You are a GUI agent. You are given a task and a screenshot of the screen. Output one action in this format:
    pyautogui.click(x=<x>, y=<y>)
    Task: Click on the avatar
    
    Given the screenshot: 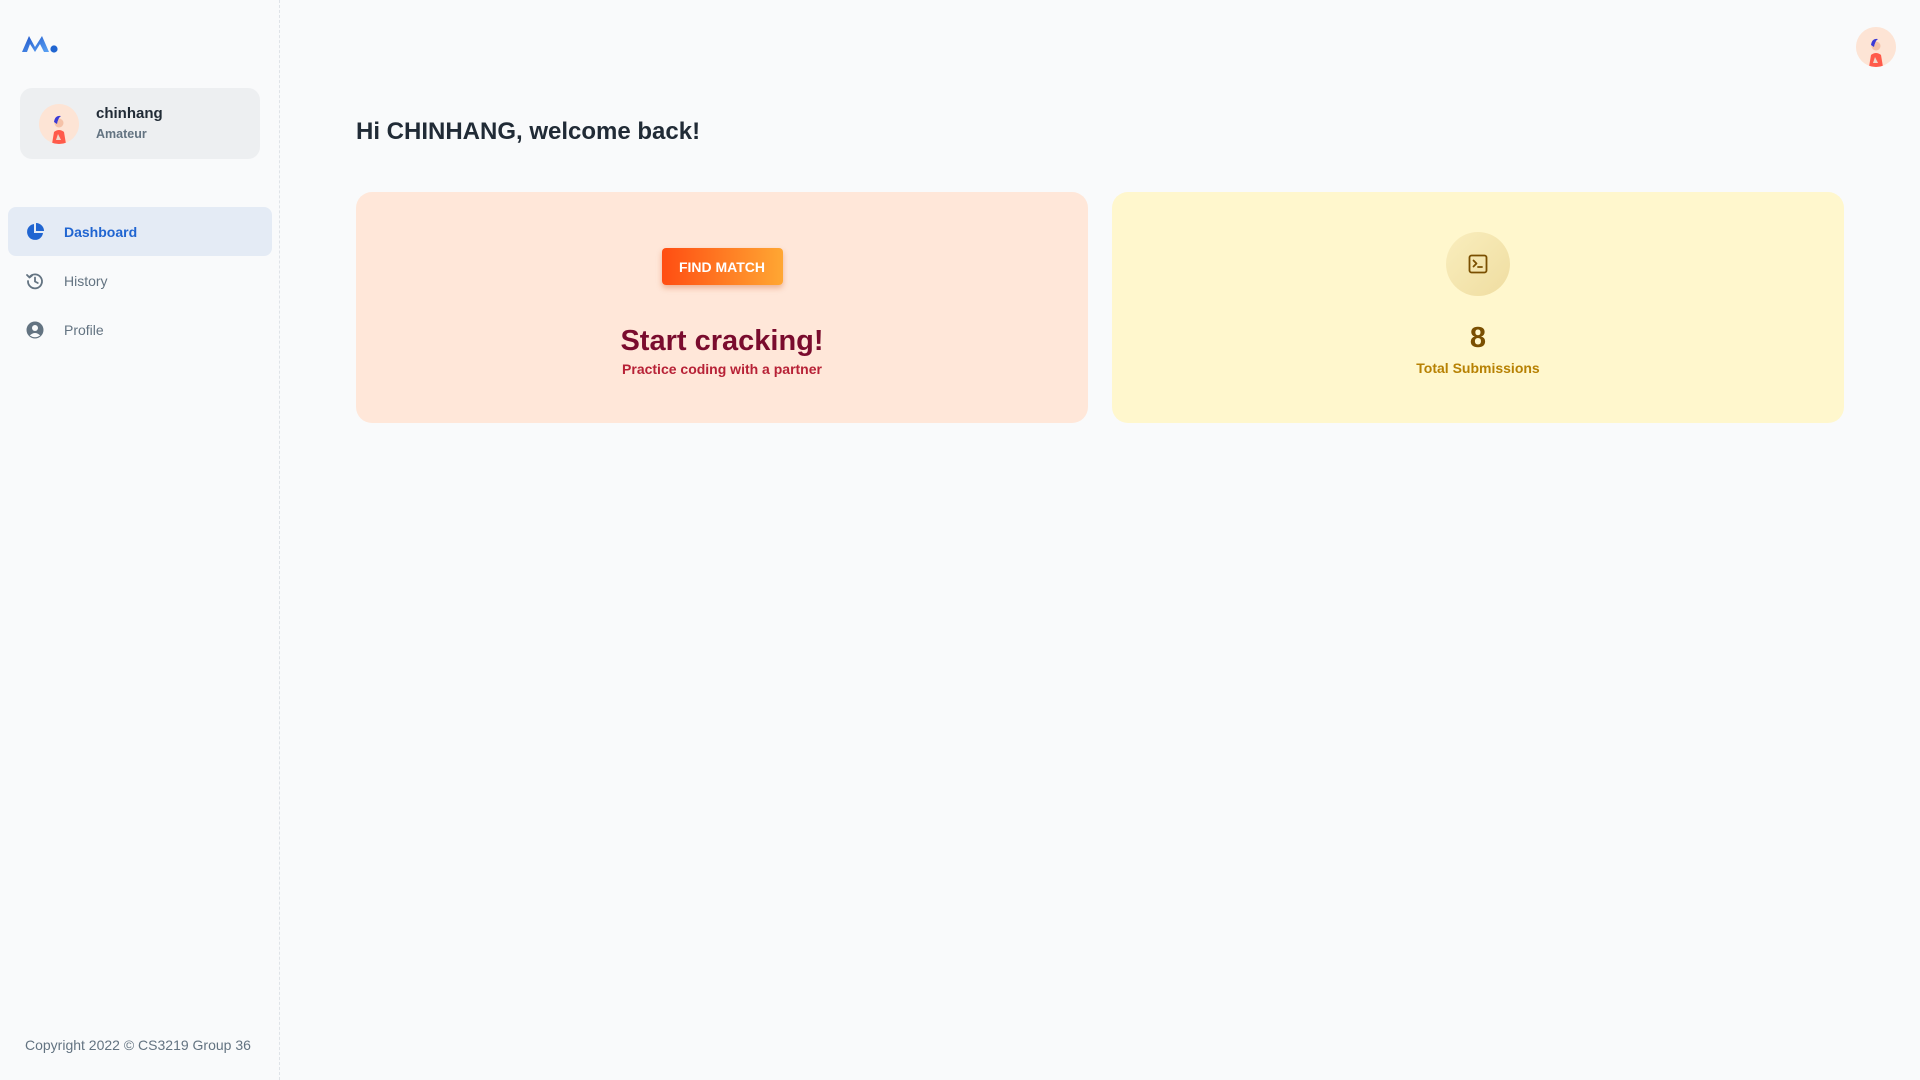 What is the action you would take?
    pyautogui.click(x=59, y=123)
    